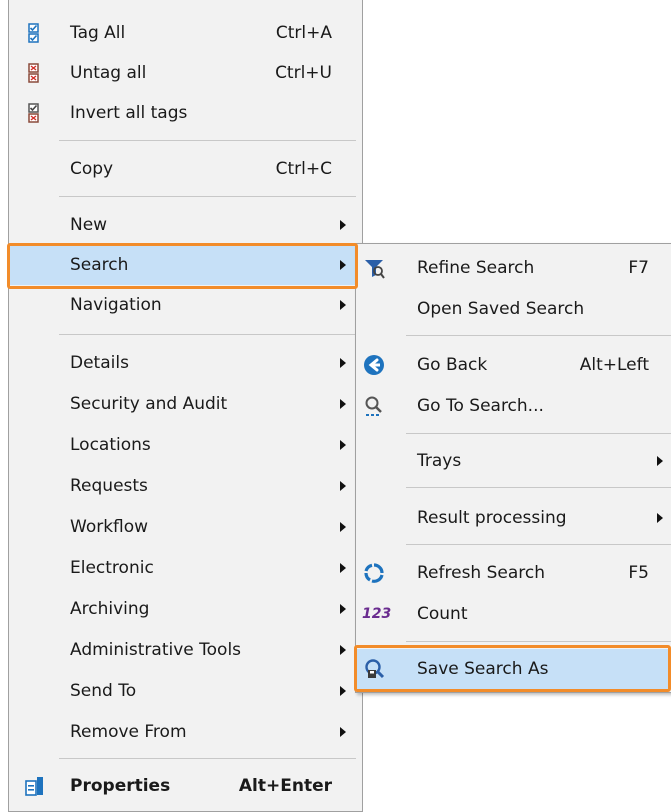 The width and height of the screenshot is (671, 812). What do you see at coordinates (110, 609) in the screenshot?
I see `menu-item-label: Archiving` at bounding box center [110, 609].